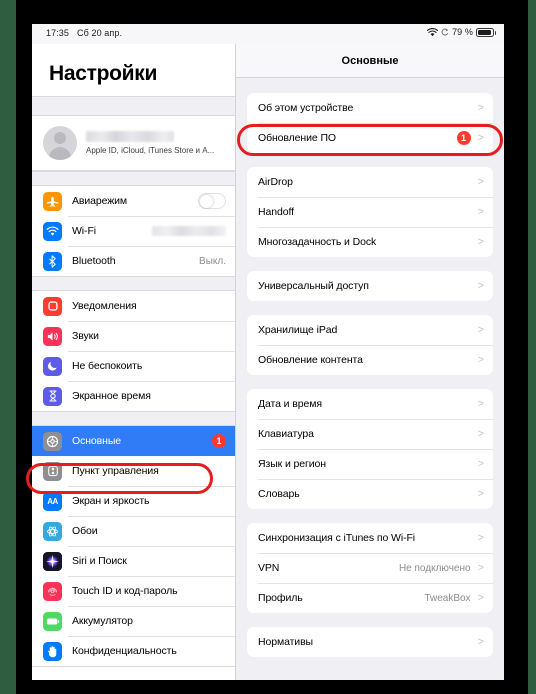 Image resolution: width=536 pixels, height=694 pixels. What do you see at coordinates (133, 306) in the screenshot?
I see `sidebar-item-notifications: Уведомления` at bounding box center [133, 306].